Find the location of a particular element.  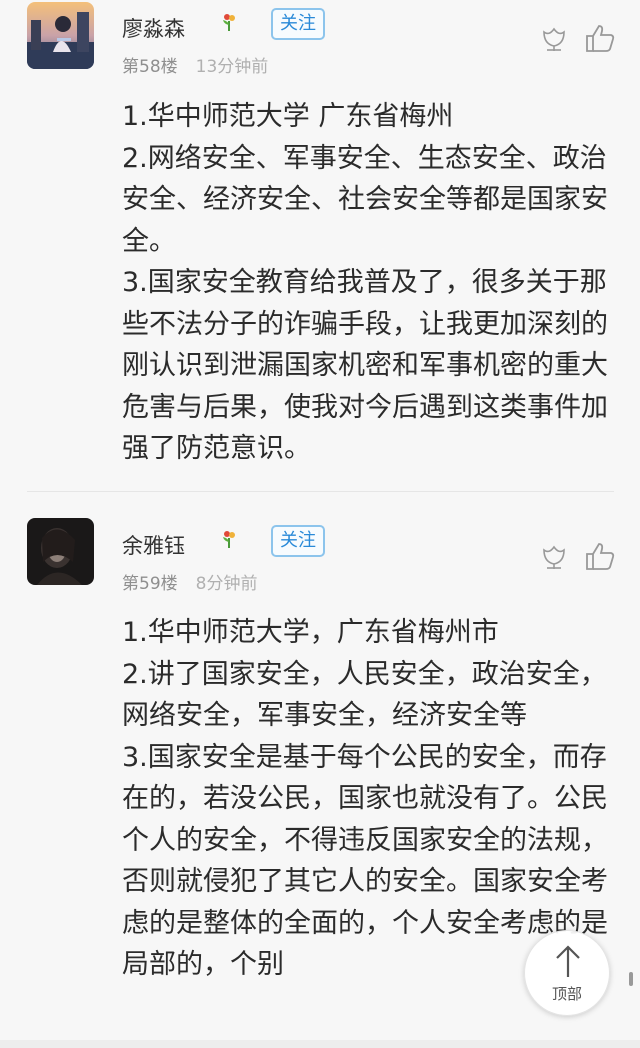

post-meta: 第59楼 8分钟前 is located at coordinates (189, 581).